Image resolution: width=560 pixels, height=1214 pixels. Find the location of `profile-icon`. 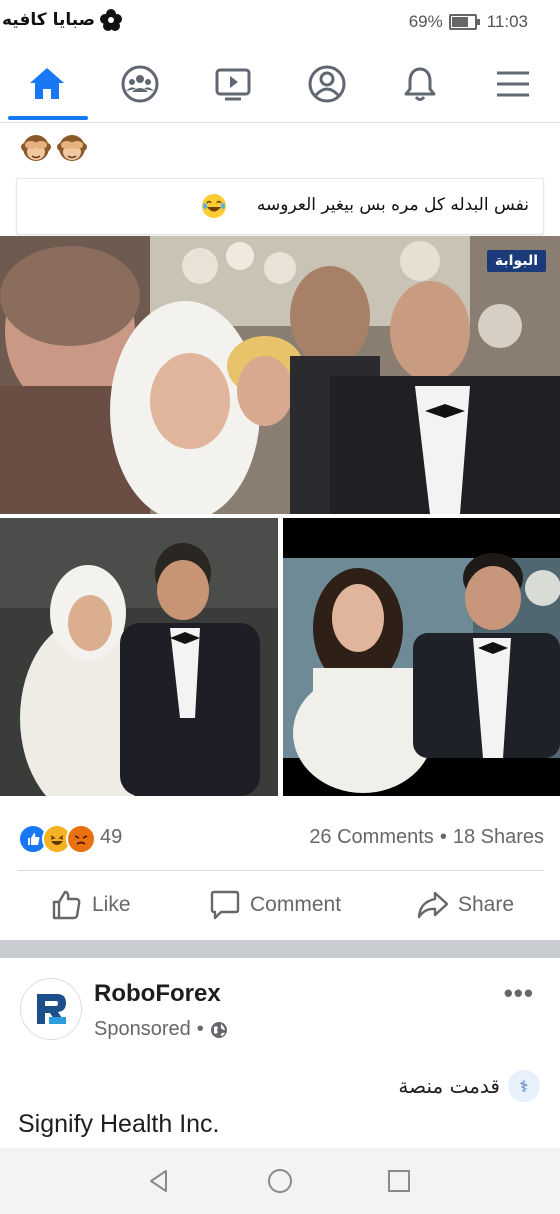

profile-icon is located at coordinates (326, 84).